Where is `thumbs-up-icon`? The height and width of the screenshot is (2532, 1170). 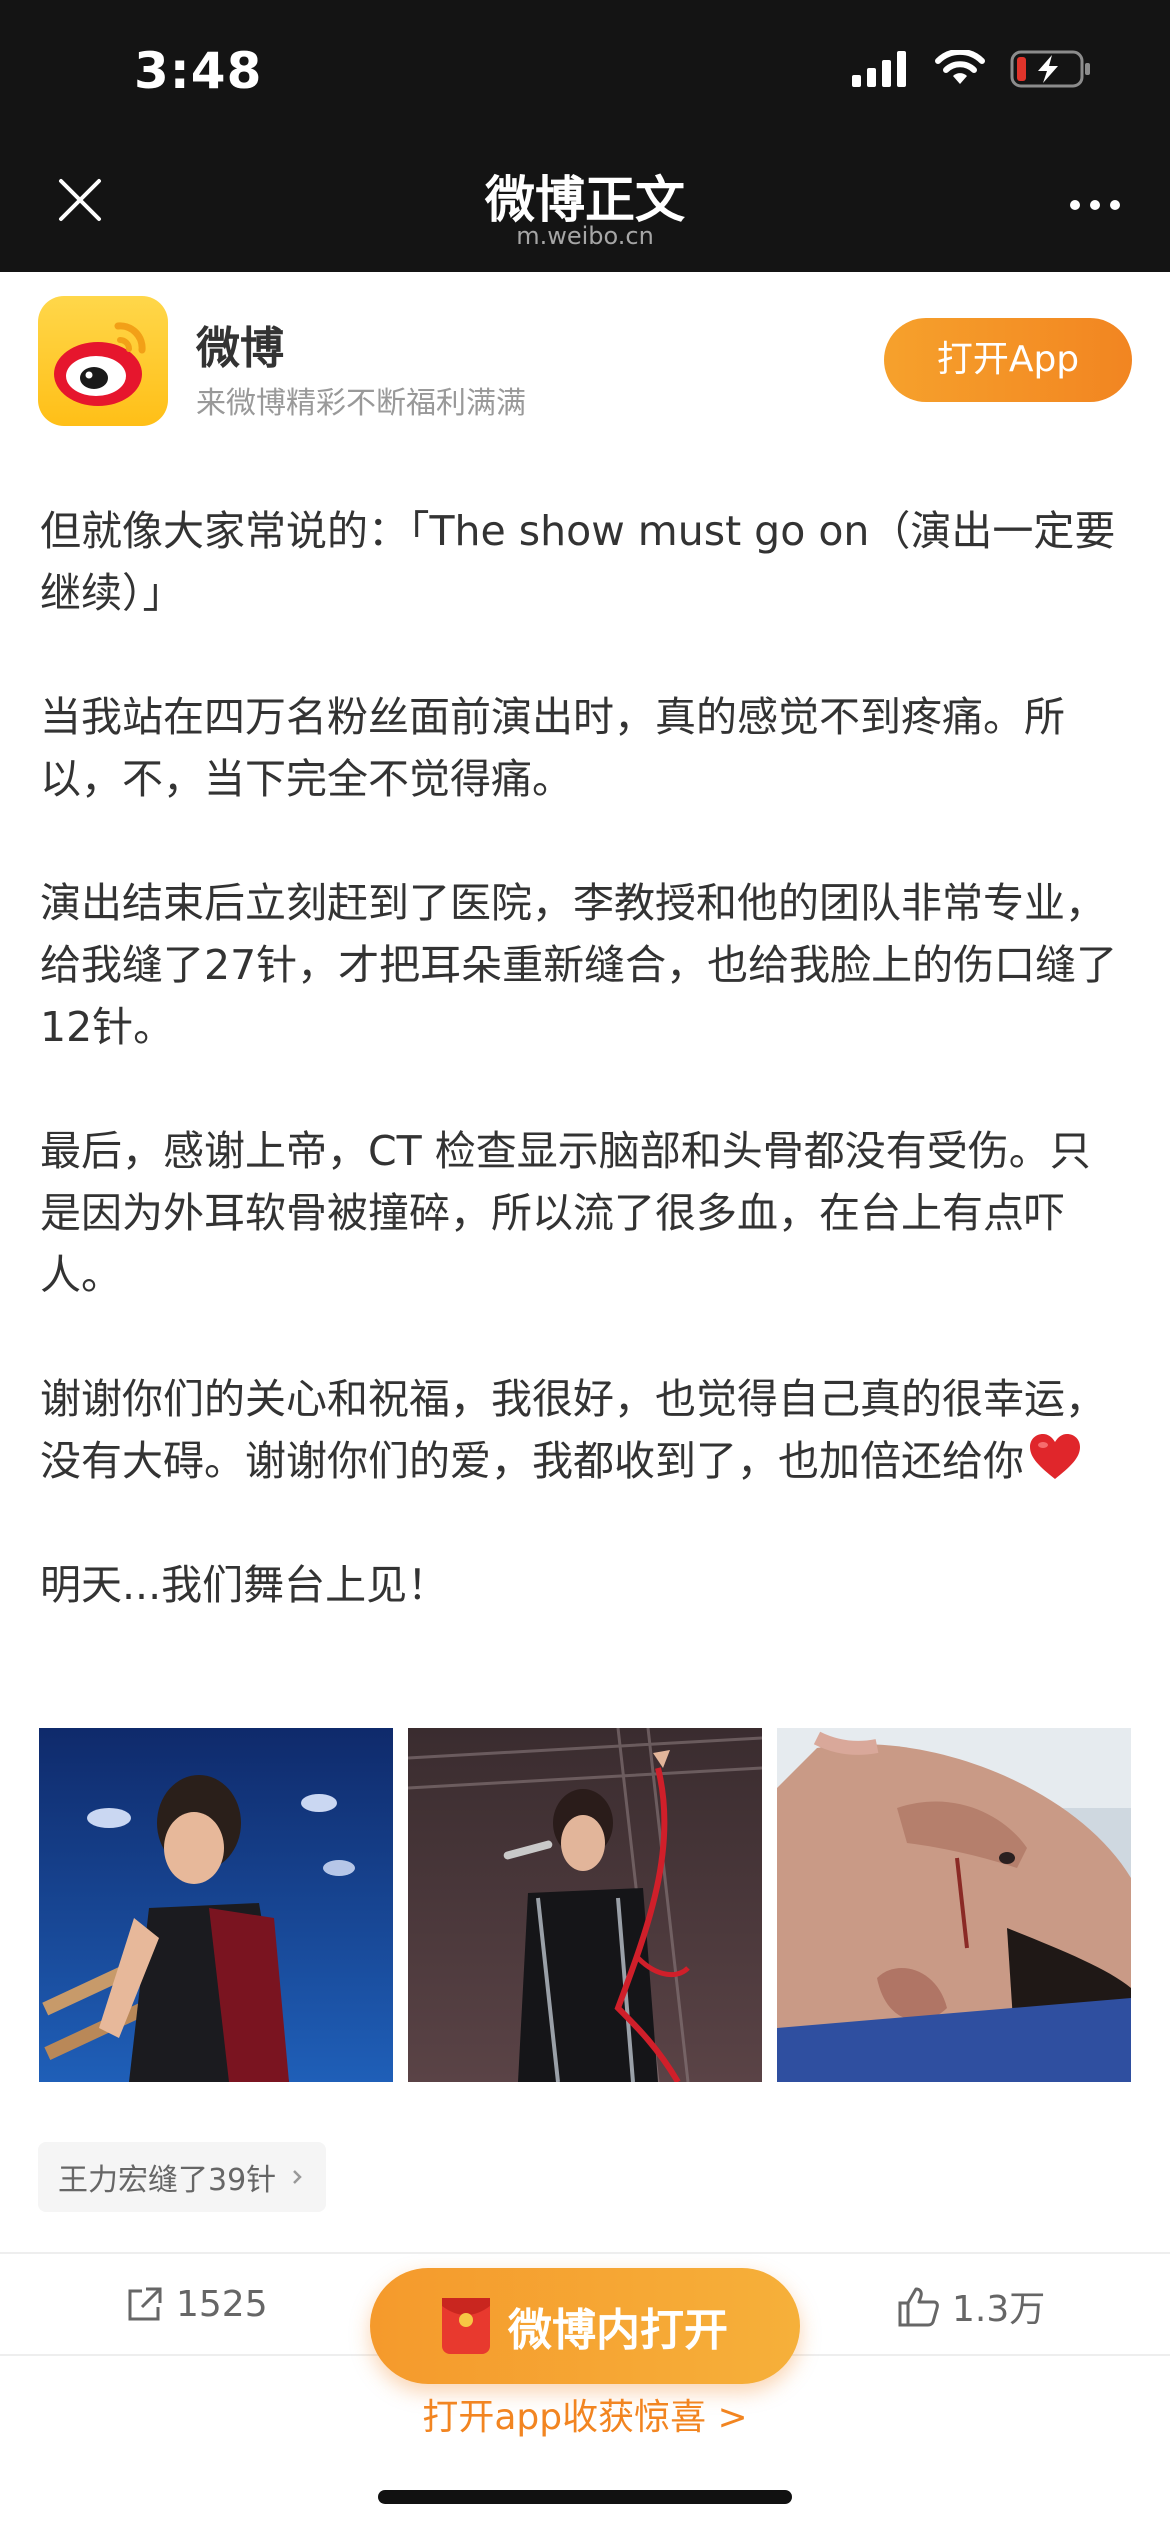 thumbs-up-icon is located at coordinates (918, 2307).